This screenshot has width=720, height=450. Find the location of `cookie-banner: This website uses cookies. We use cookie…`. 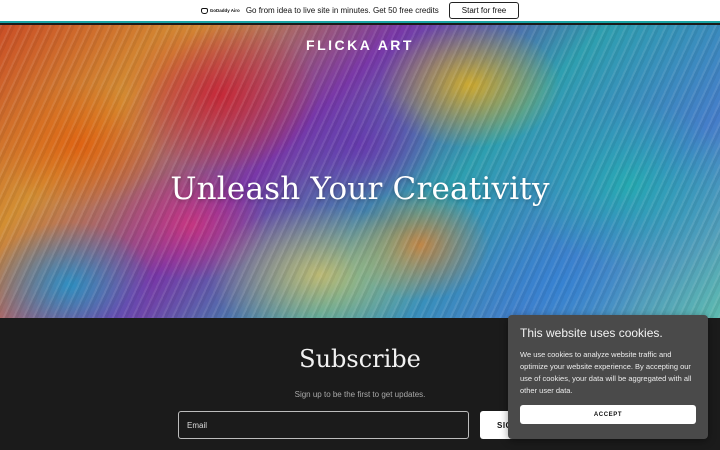

cookie-banner: This website uses cookies. We use cookie… is located at coordinates (608, 377).